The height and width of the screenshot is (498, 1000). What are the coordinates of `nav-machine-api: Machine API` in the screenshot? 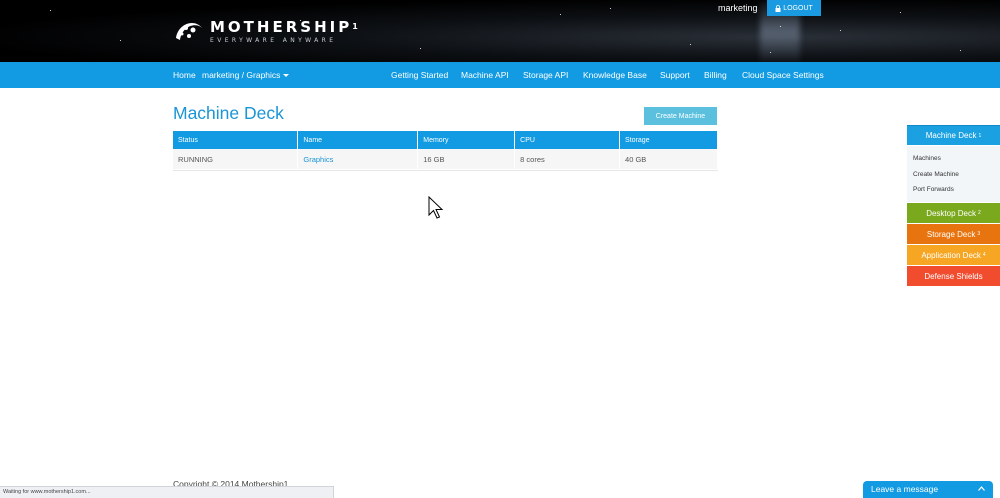 It's located at (485, 75).